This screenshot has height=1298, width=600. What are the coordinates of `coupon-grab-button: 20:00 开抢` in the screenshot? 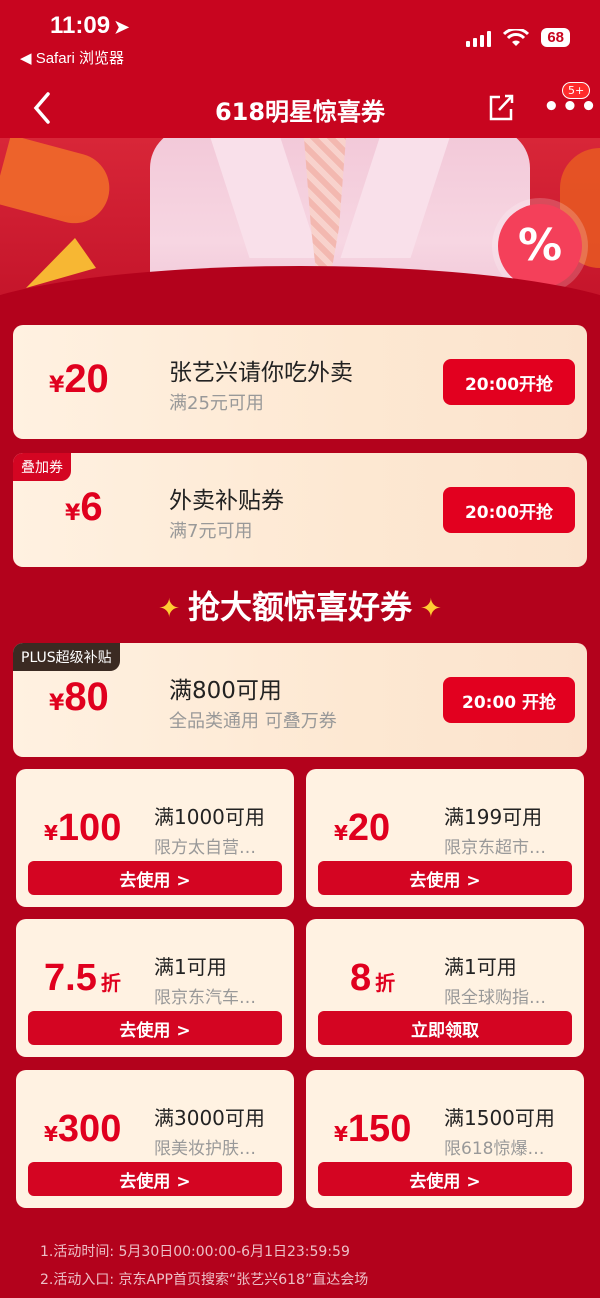 It's located at (509, 700).